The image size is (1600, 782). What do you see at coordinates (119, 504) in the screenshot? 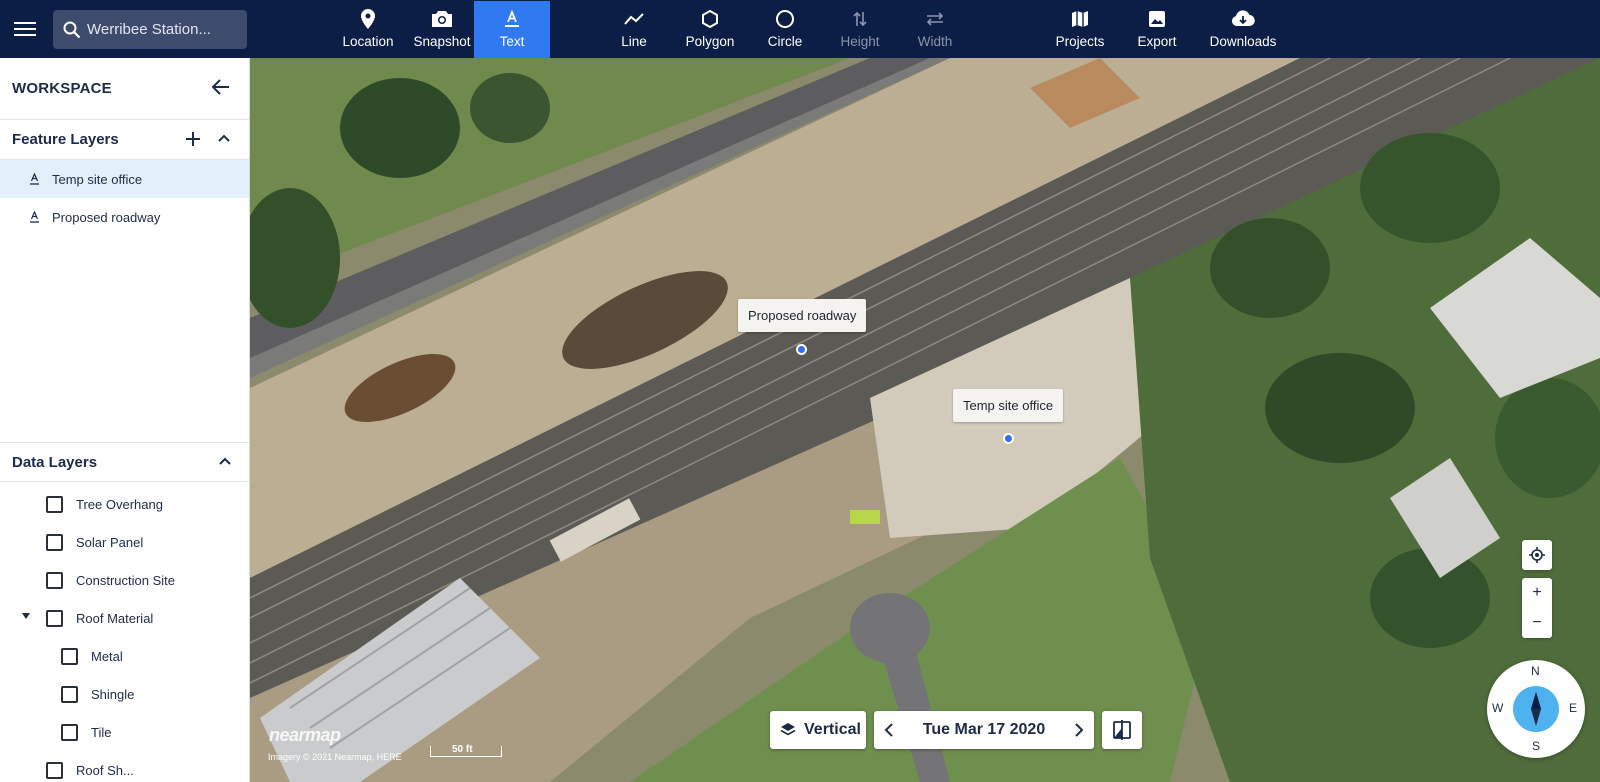
I see `data-layer-label: Tree Overhang` at bounding box center [119, 504].